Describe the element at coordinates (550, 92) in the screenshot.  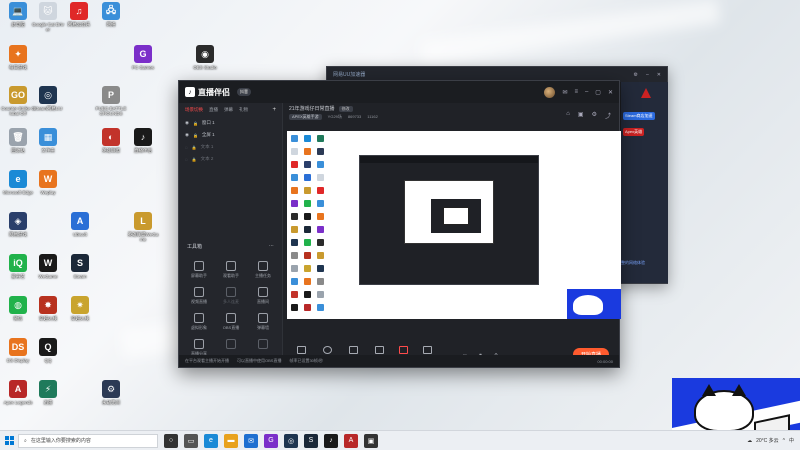
I see `avatar` at that location.